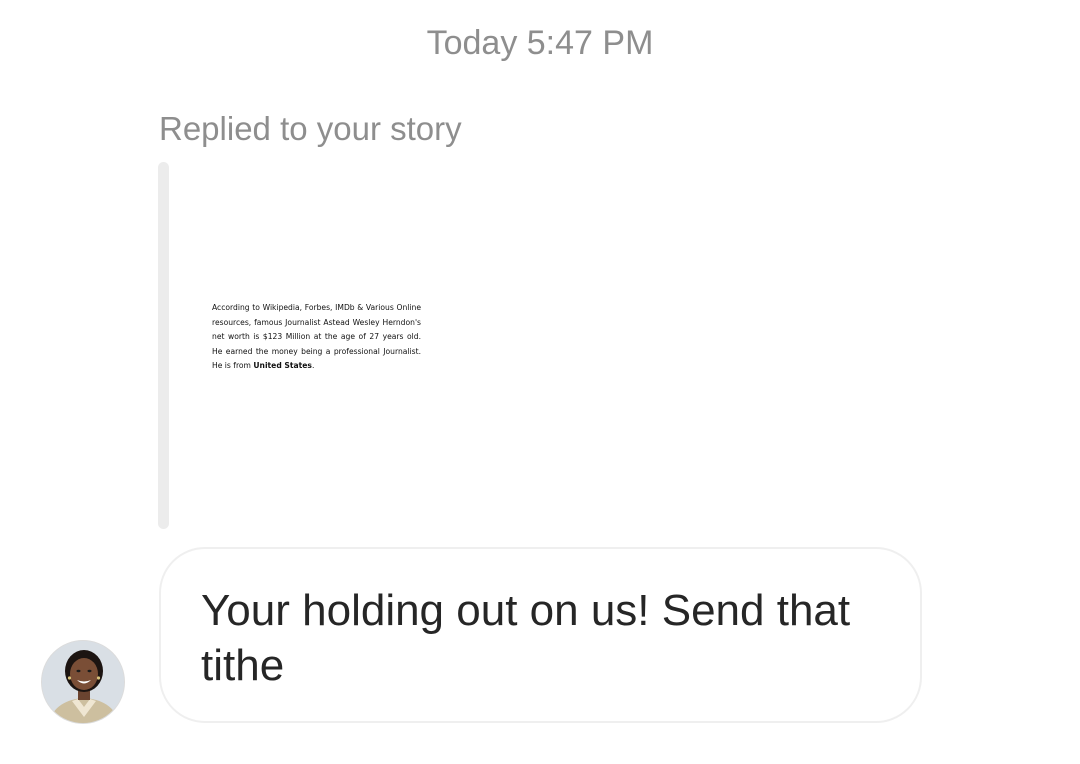  What do you see at coordinates (540, 43) in the screenshot?
I see `message-timestamp: Today 5:47 PM` at bounding box center [540, 43].